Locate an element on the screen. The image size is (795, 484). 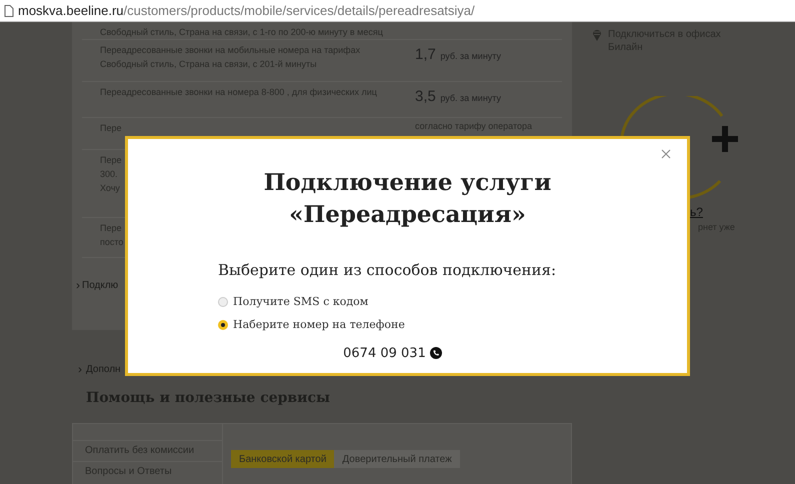
page-icon is located at coordinates (9, 10).